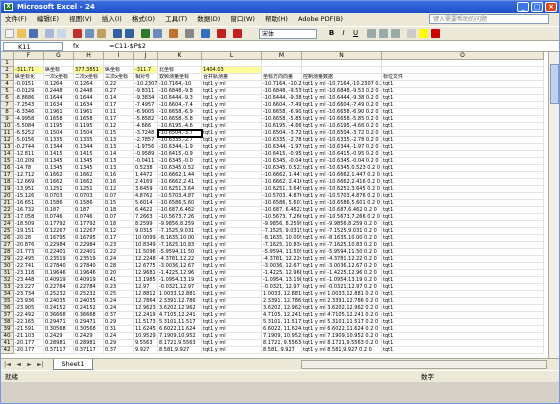 The height and width of the screenshot is (404, 560). What do you see at coordinates (342, 56) in the screenshot?
I see `column-header-N: N` at bounding box center [342, 56].